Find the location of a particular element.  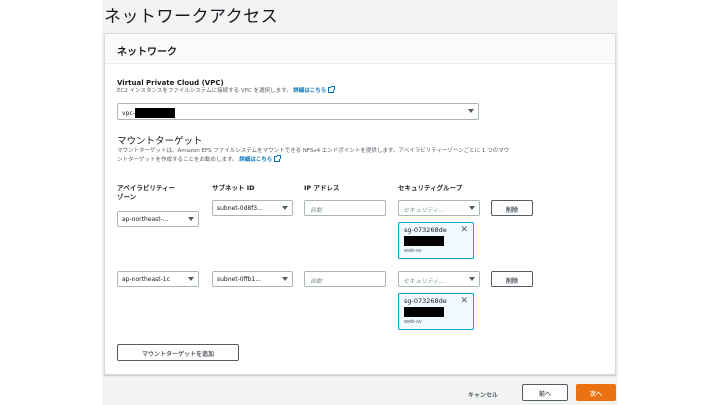

column-header-ip: IP アドレス is located at coordinates (322, 188).